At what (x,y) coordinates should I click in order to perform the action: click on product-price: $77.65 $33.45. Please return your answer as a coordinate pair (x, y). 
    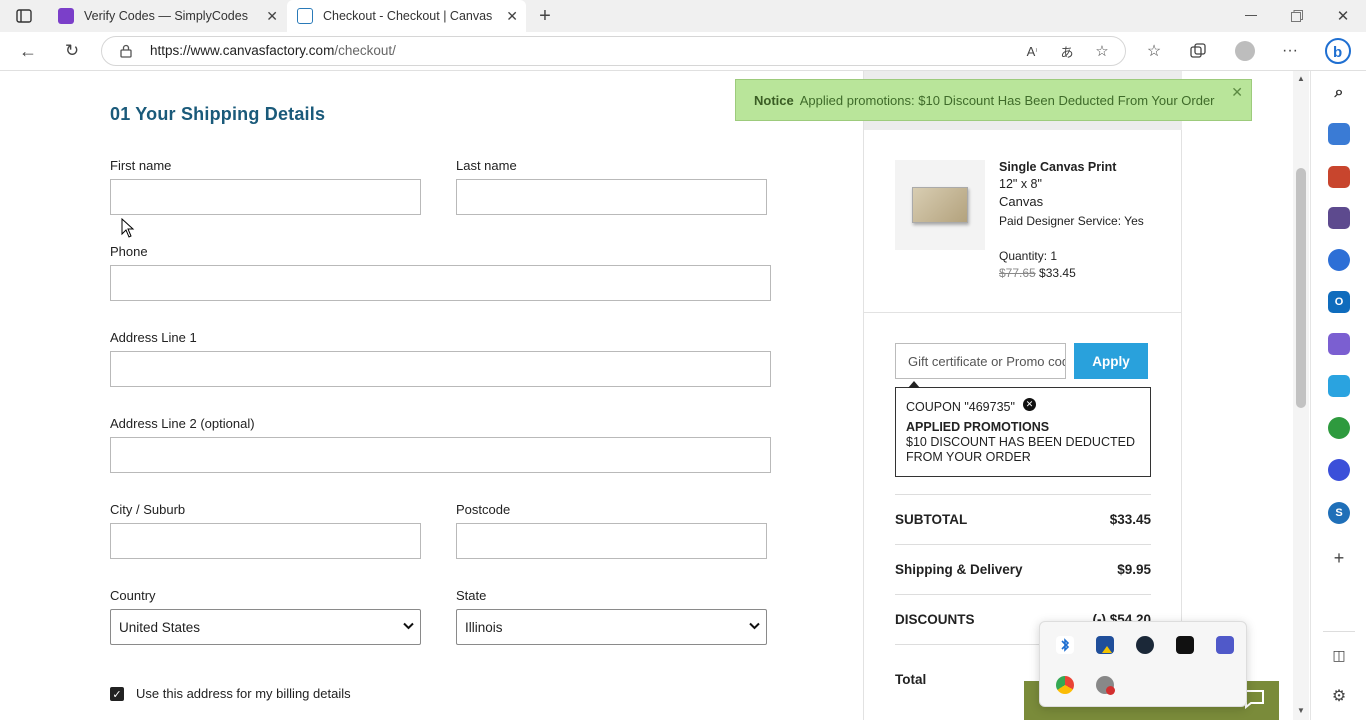
    Looking at the image, I should click on (1037, 273).